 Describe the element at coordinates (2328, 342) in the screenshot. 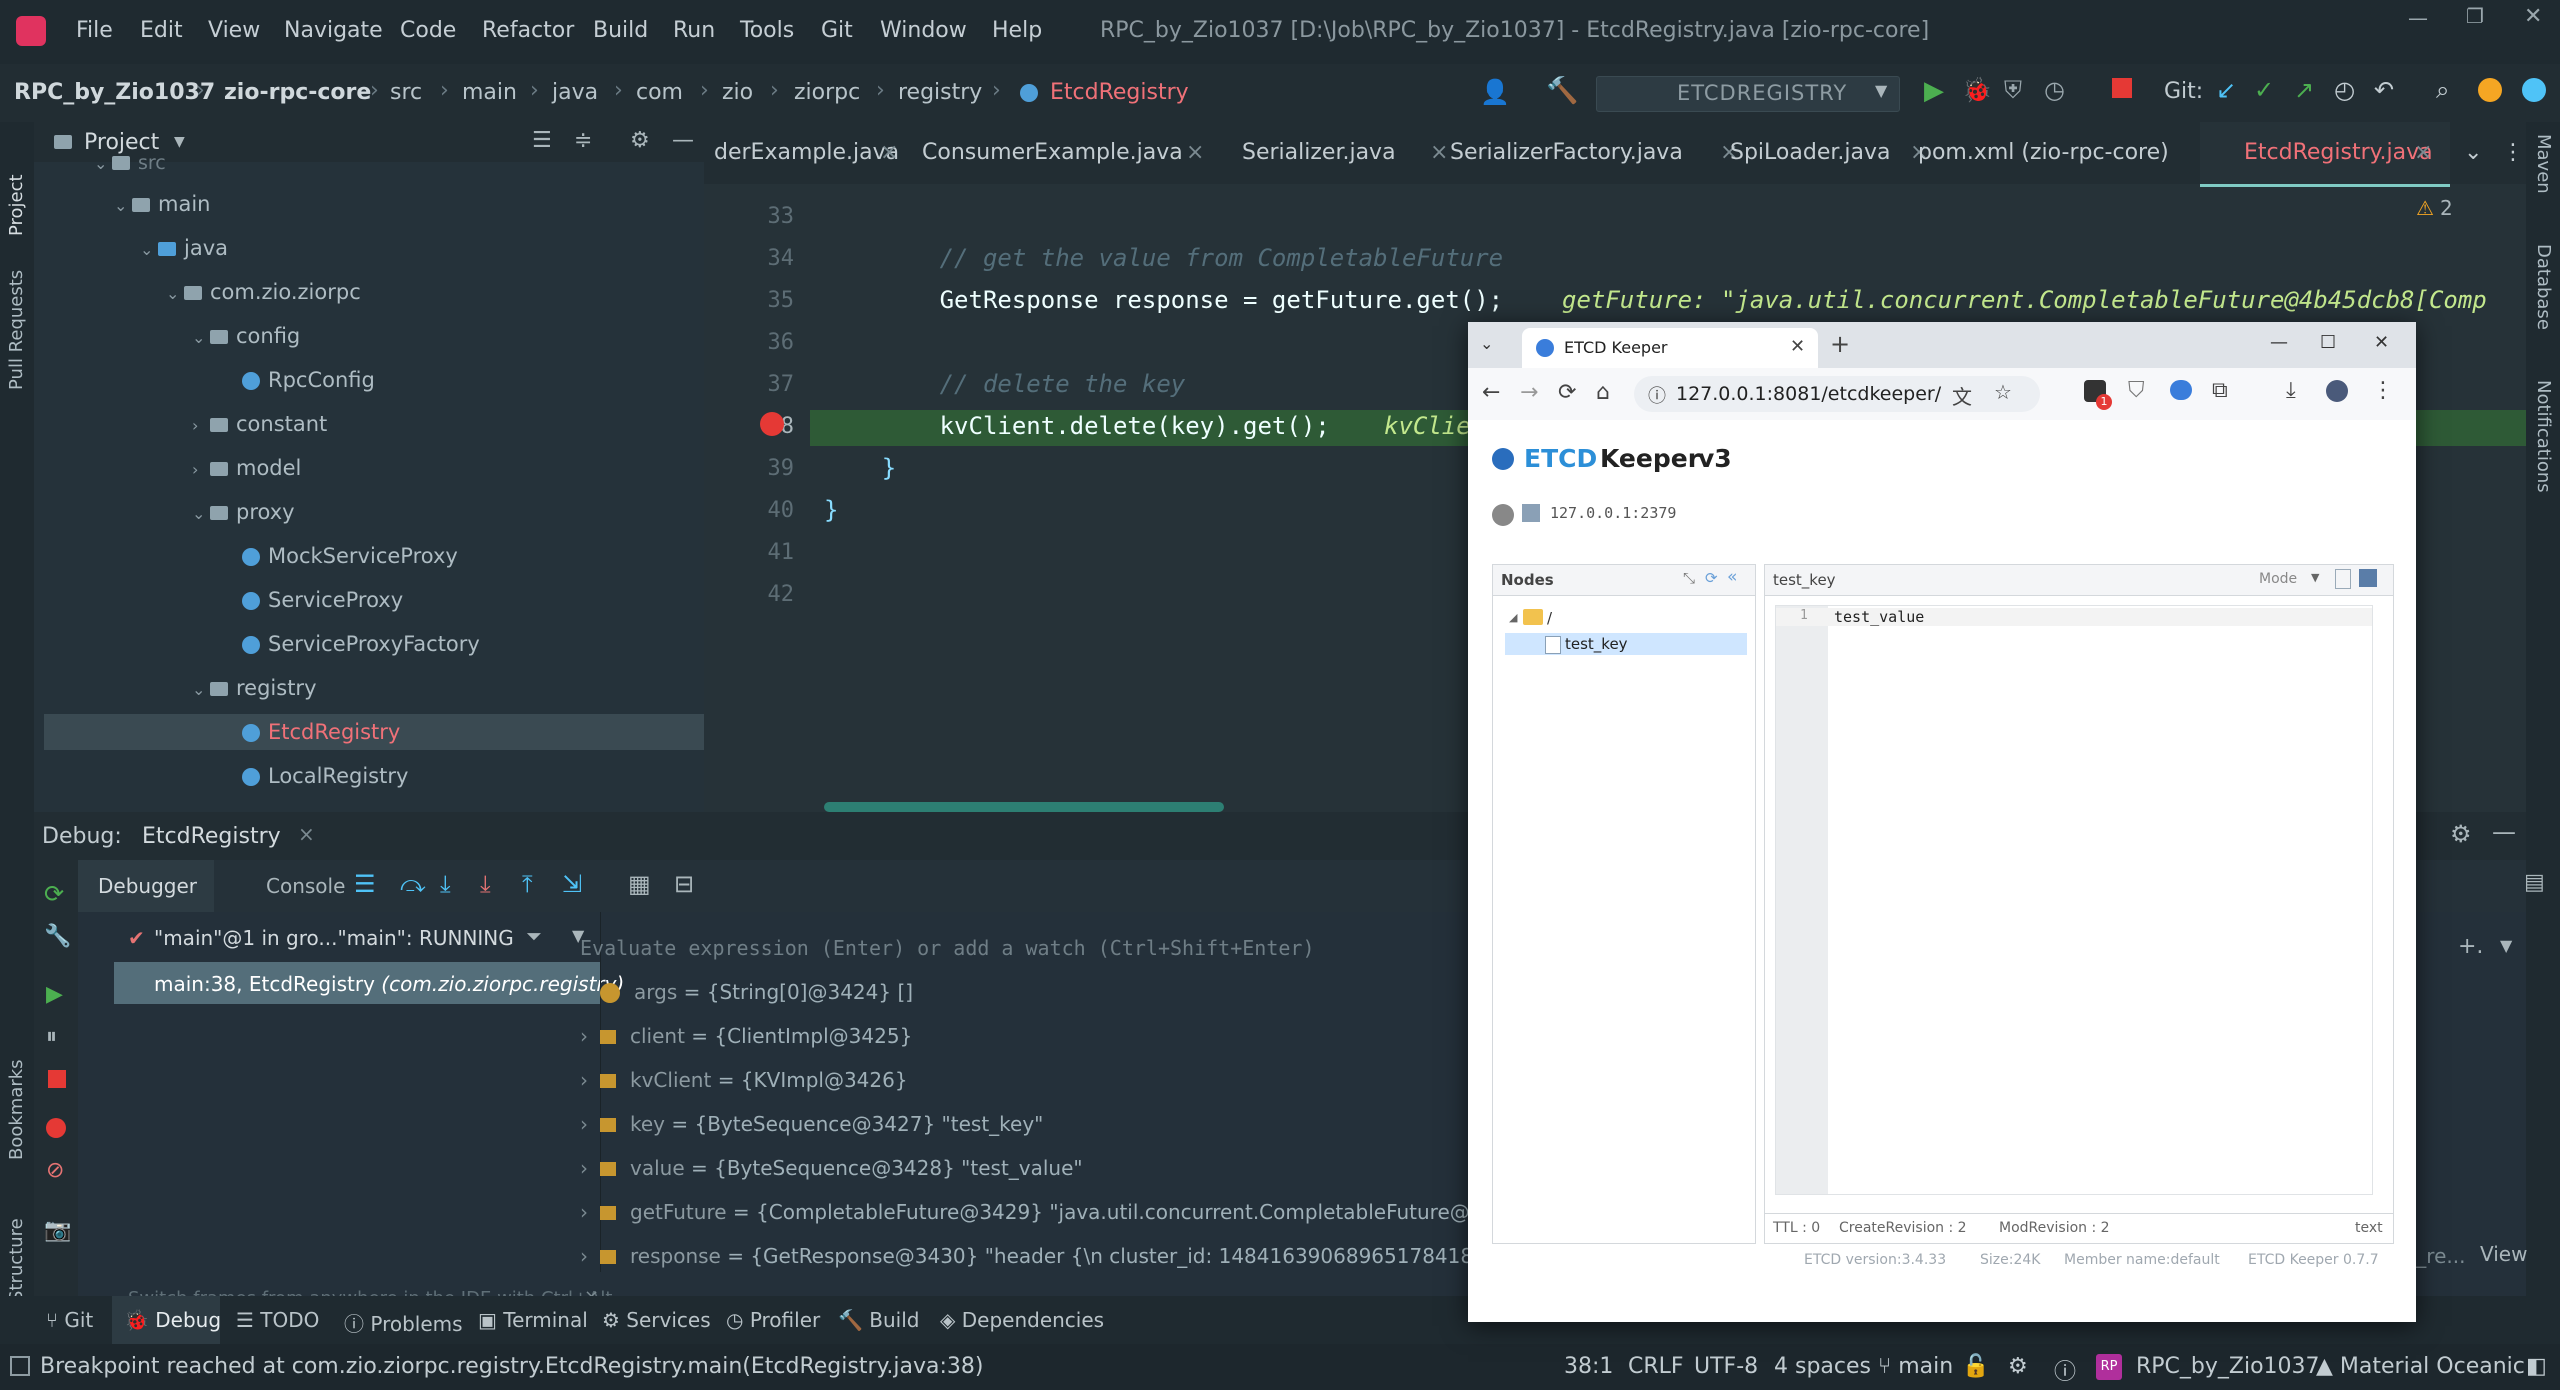

I see `browser-maximize-button: ☐` at that location.